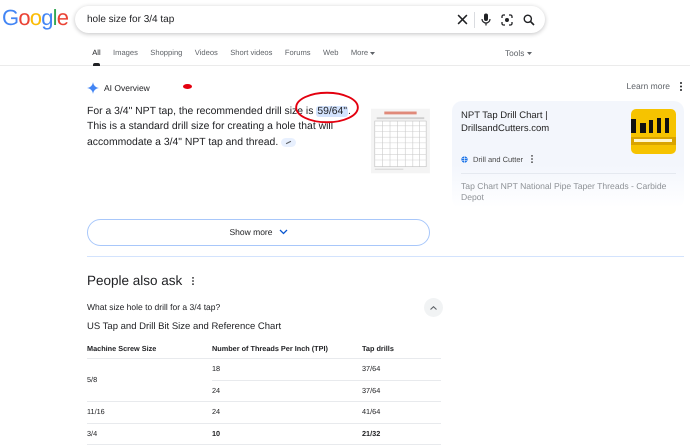  What do you see at coordinates (283, 232) in the screenshot?
I see `chevron-down-icon` at bounding box center [283, 232].